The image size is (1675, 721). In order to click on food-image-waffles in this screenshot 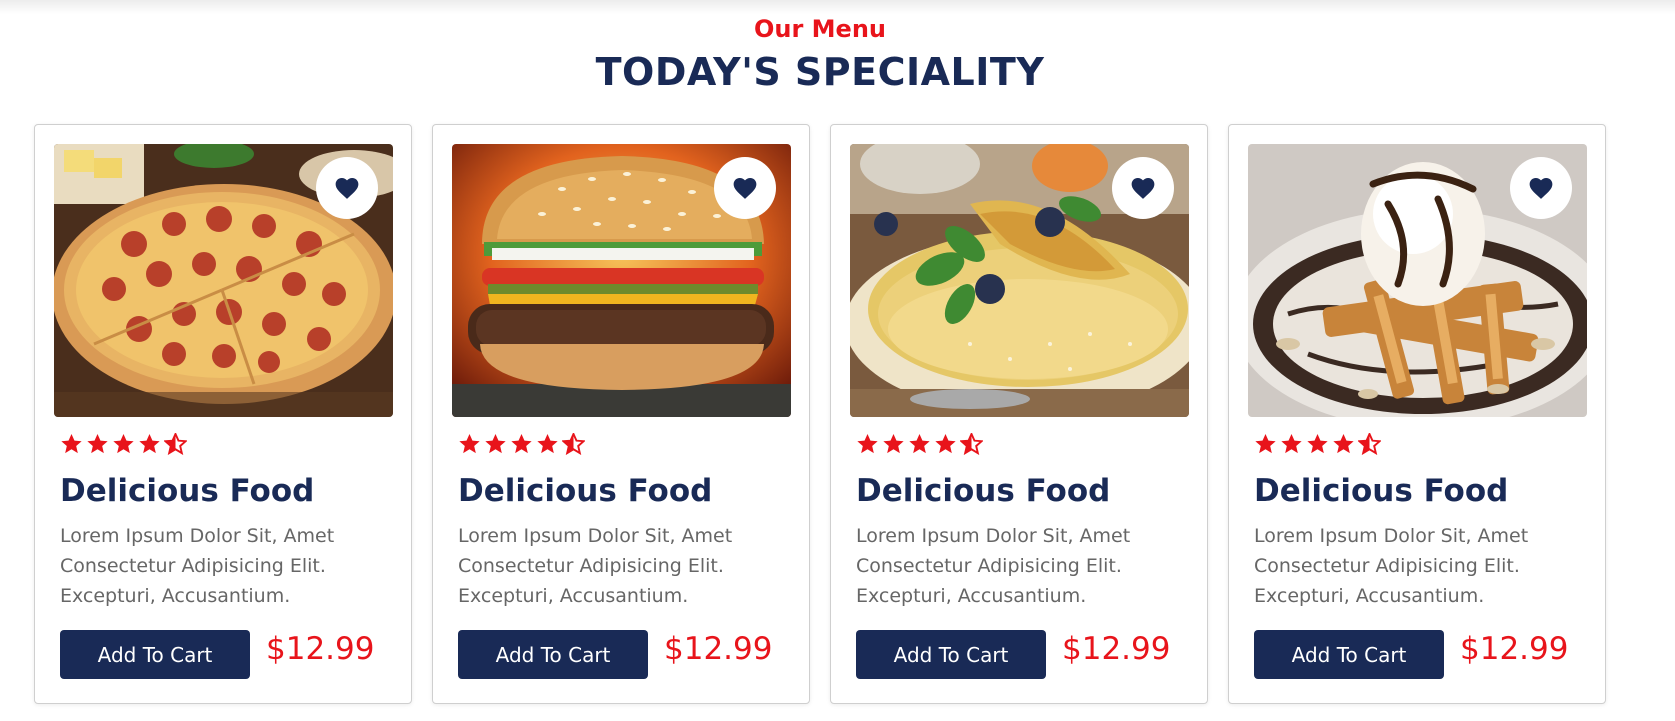, I will do `click(1417, 280)`.